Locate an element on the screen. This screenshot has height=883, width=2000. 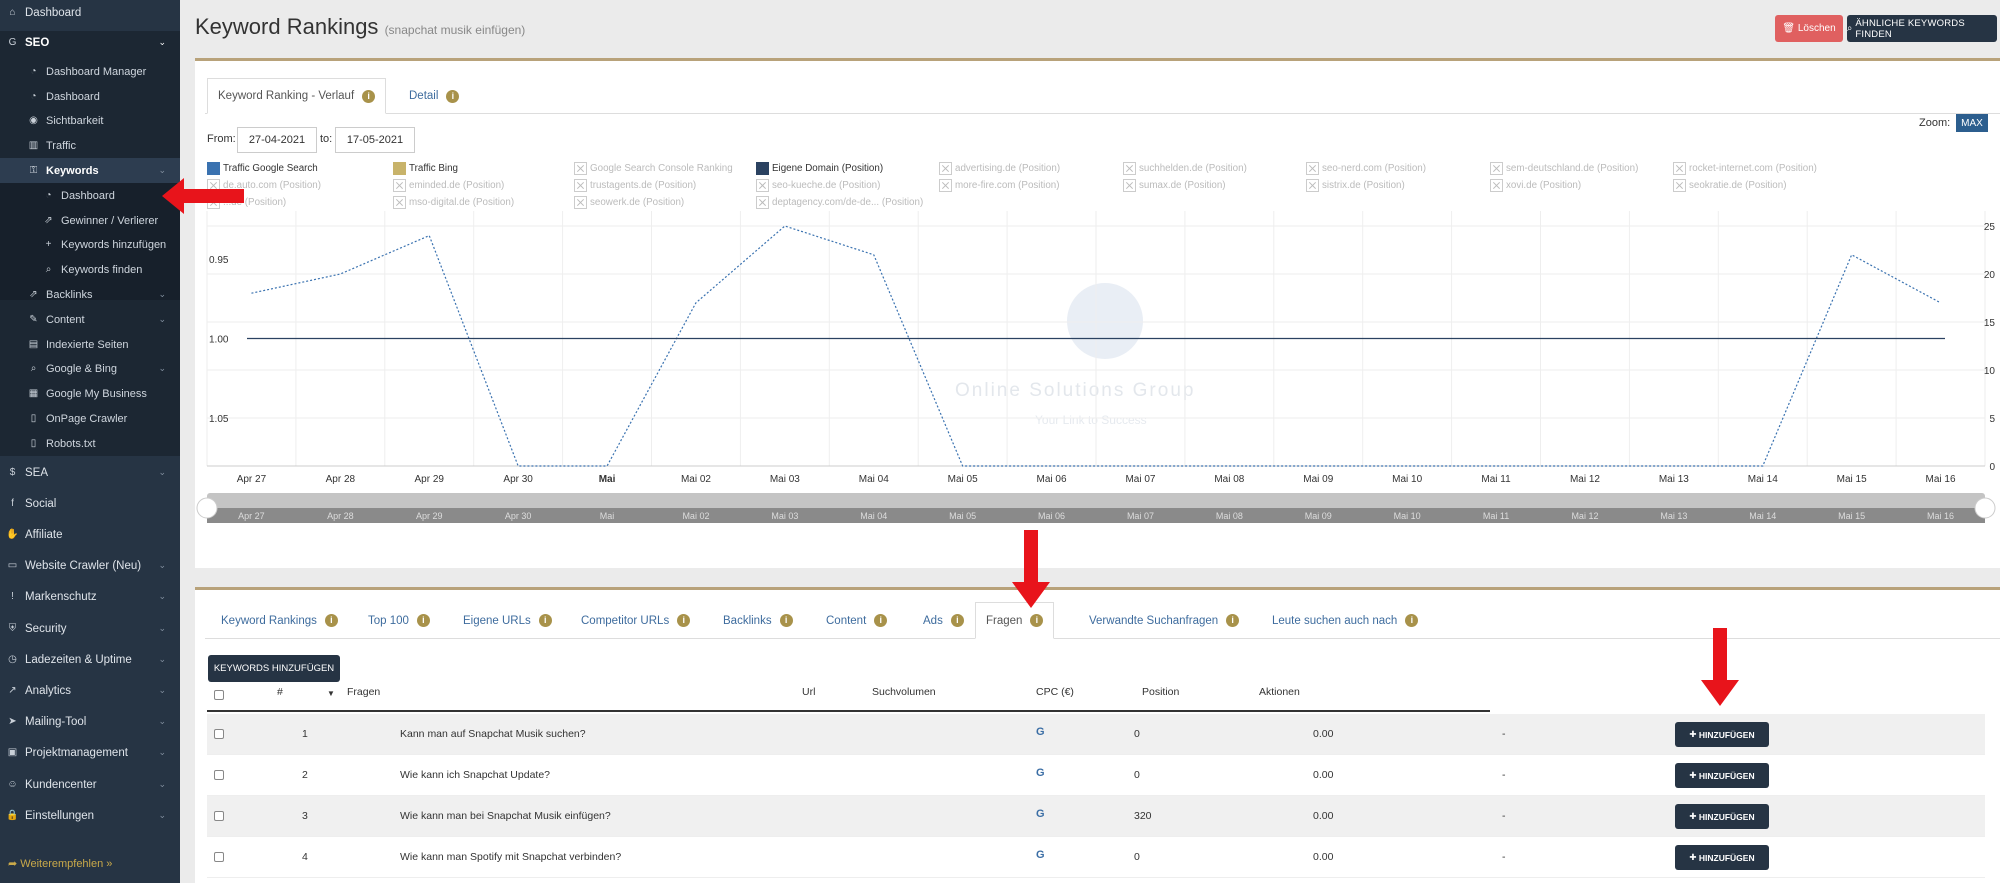
col-header-fragen: Fragen is located at coordinates (363, 692).